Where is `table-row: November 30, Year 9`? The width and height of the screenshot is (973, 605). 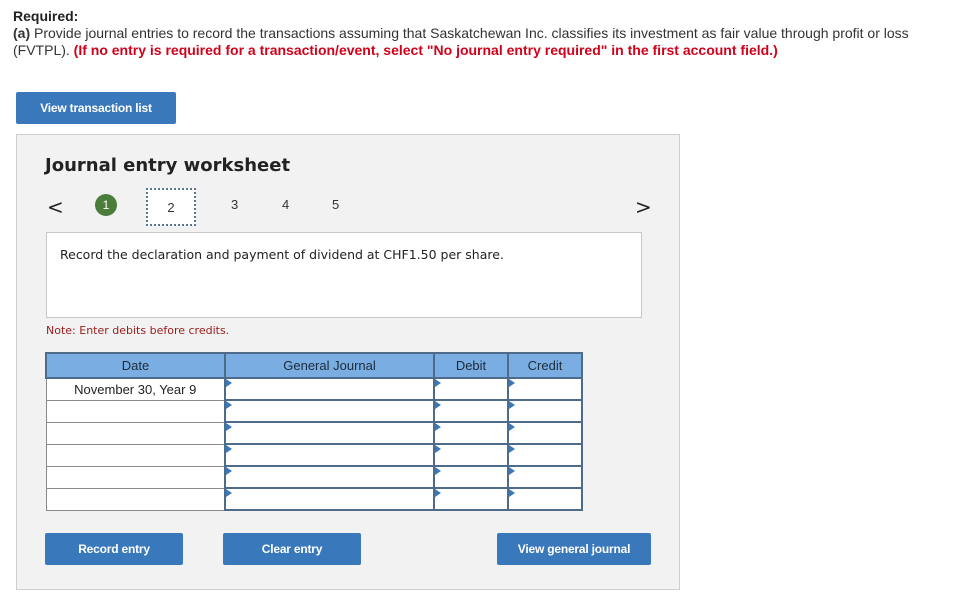
table-row: November 30, Year 9 is located at coordinates (314, 389).